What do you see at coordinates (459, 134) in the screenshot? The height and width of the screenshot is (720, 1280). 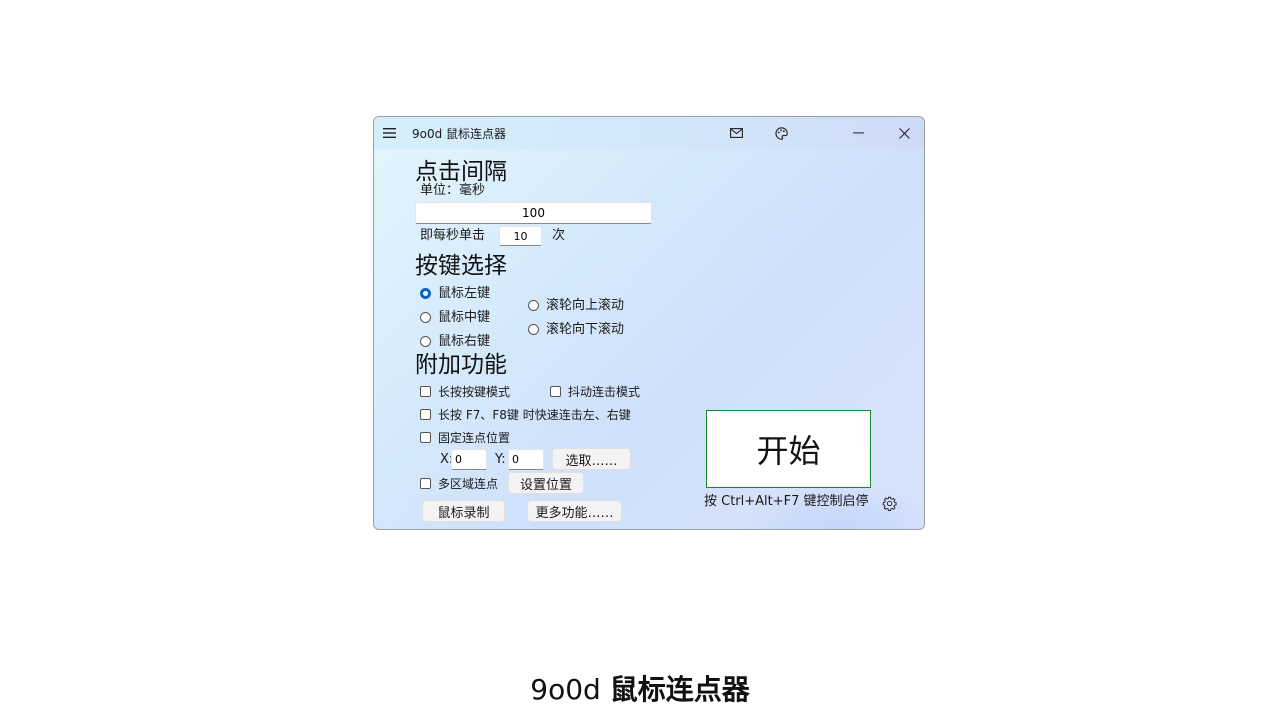 I see `window-title: 9o0d 鼠标连点器` at bounding box center [459, 134].